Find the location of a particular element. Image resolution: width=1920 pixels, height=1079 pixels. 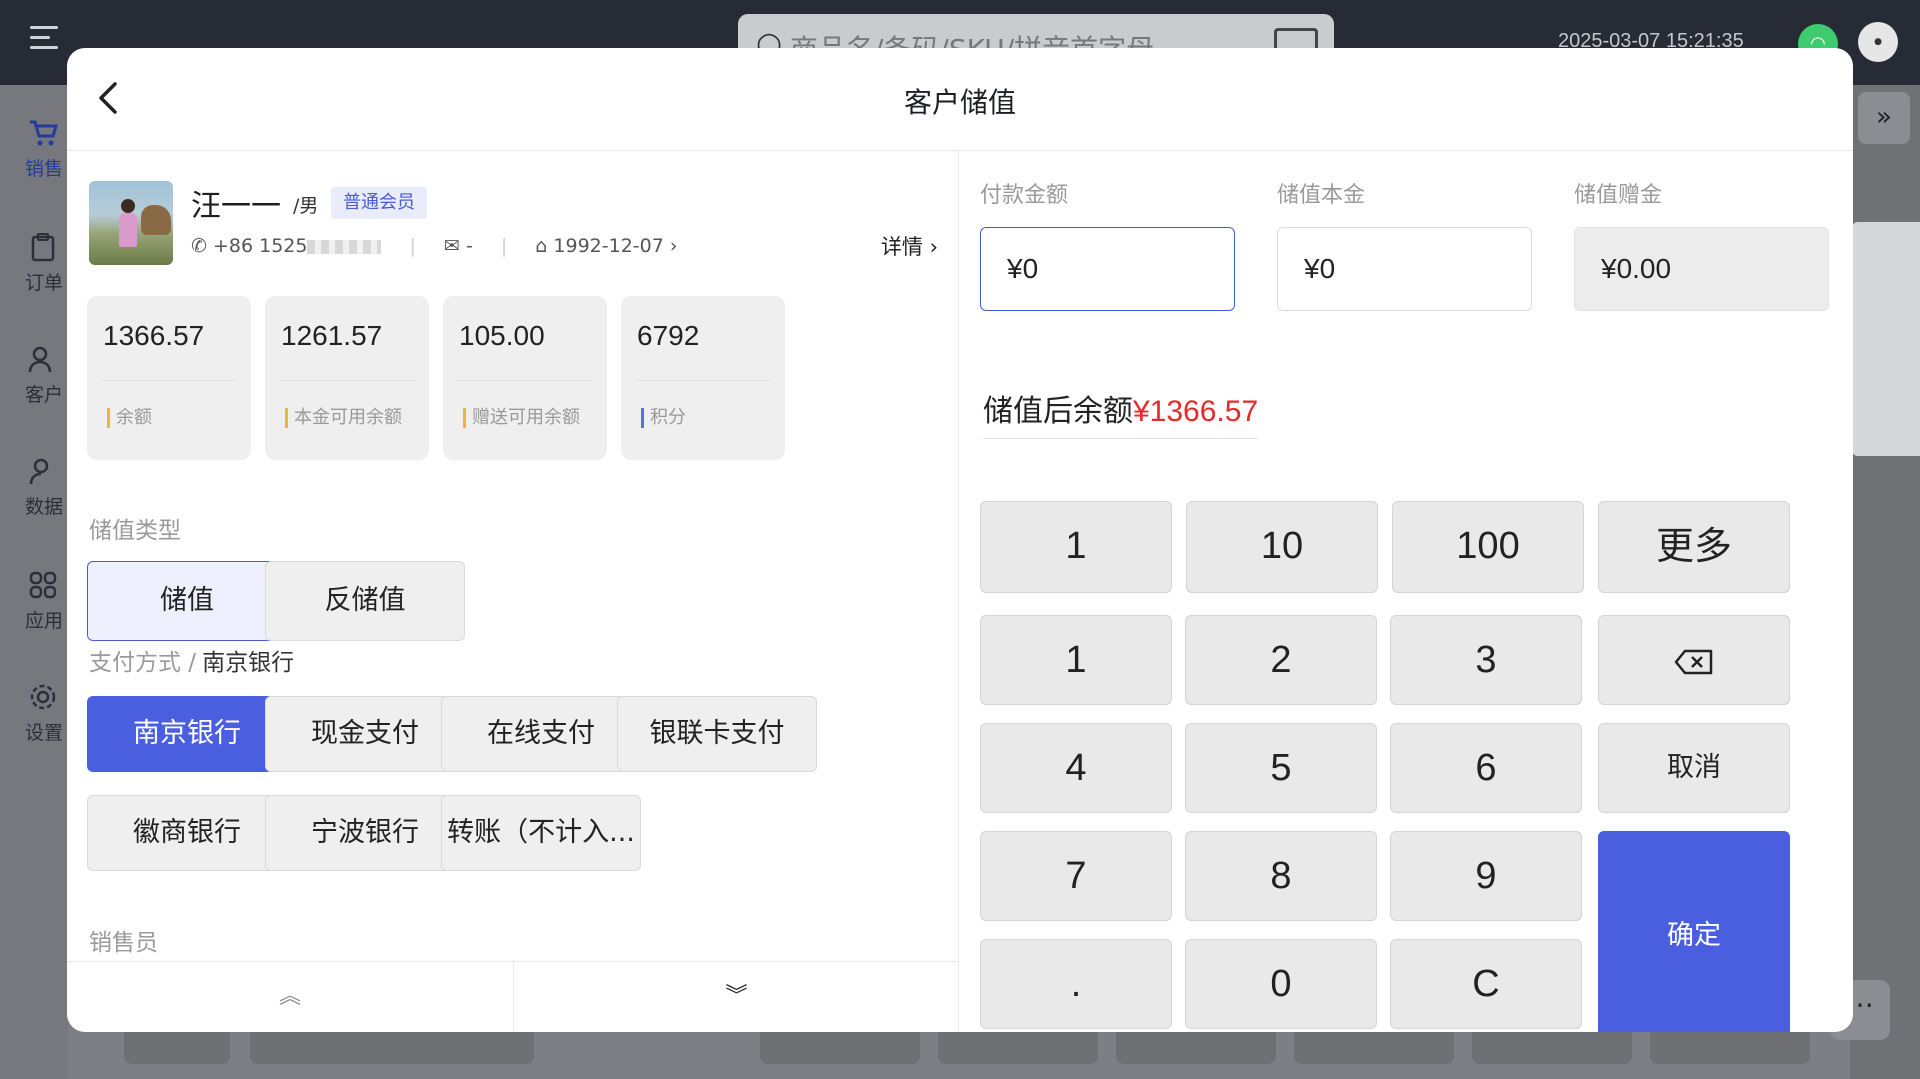

stat-label: 赠送可用余额 is located at coordinates (521, 418).